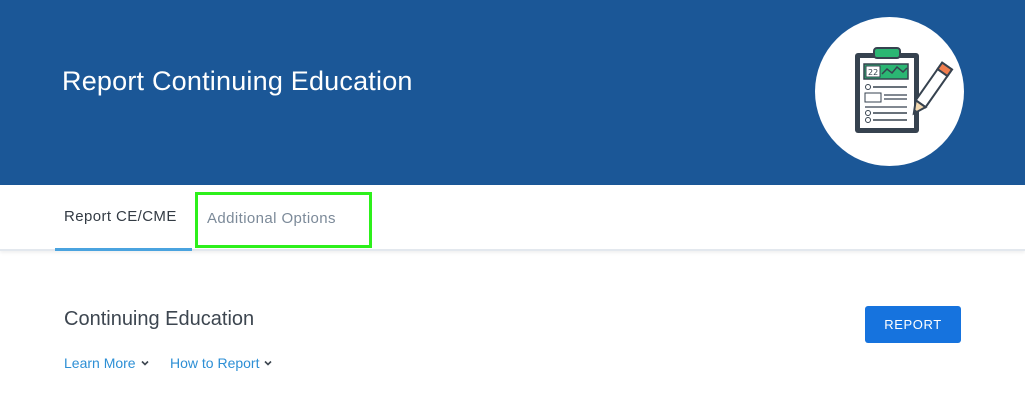 The image size is (1025, 415). What do you see at coordinates (215, 363) in the screenshot?
I see `how-to-report-label: How to Report` at bounding box center [215, 363].